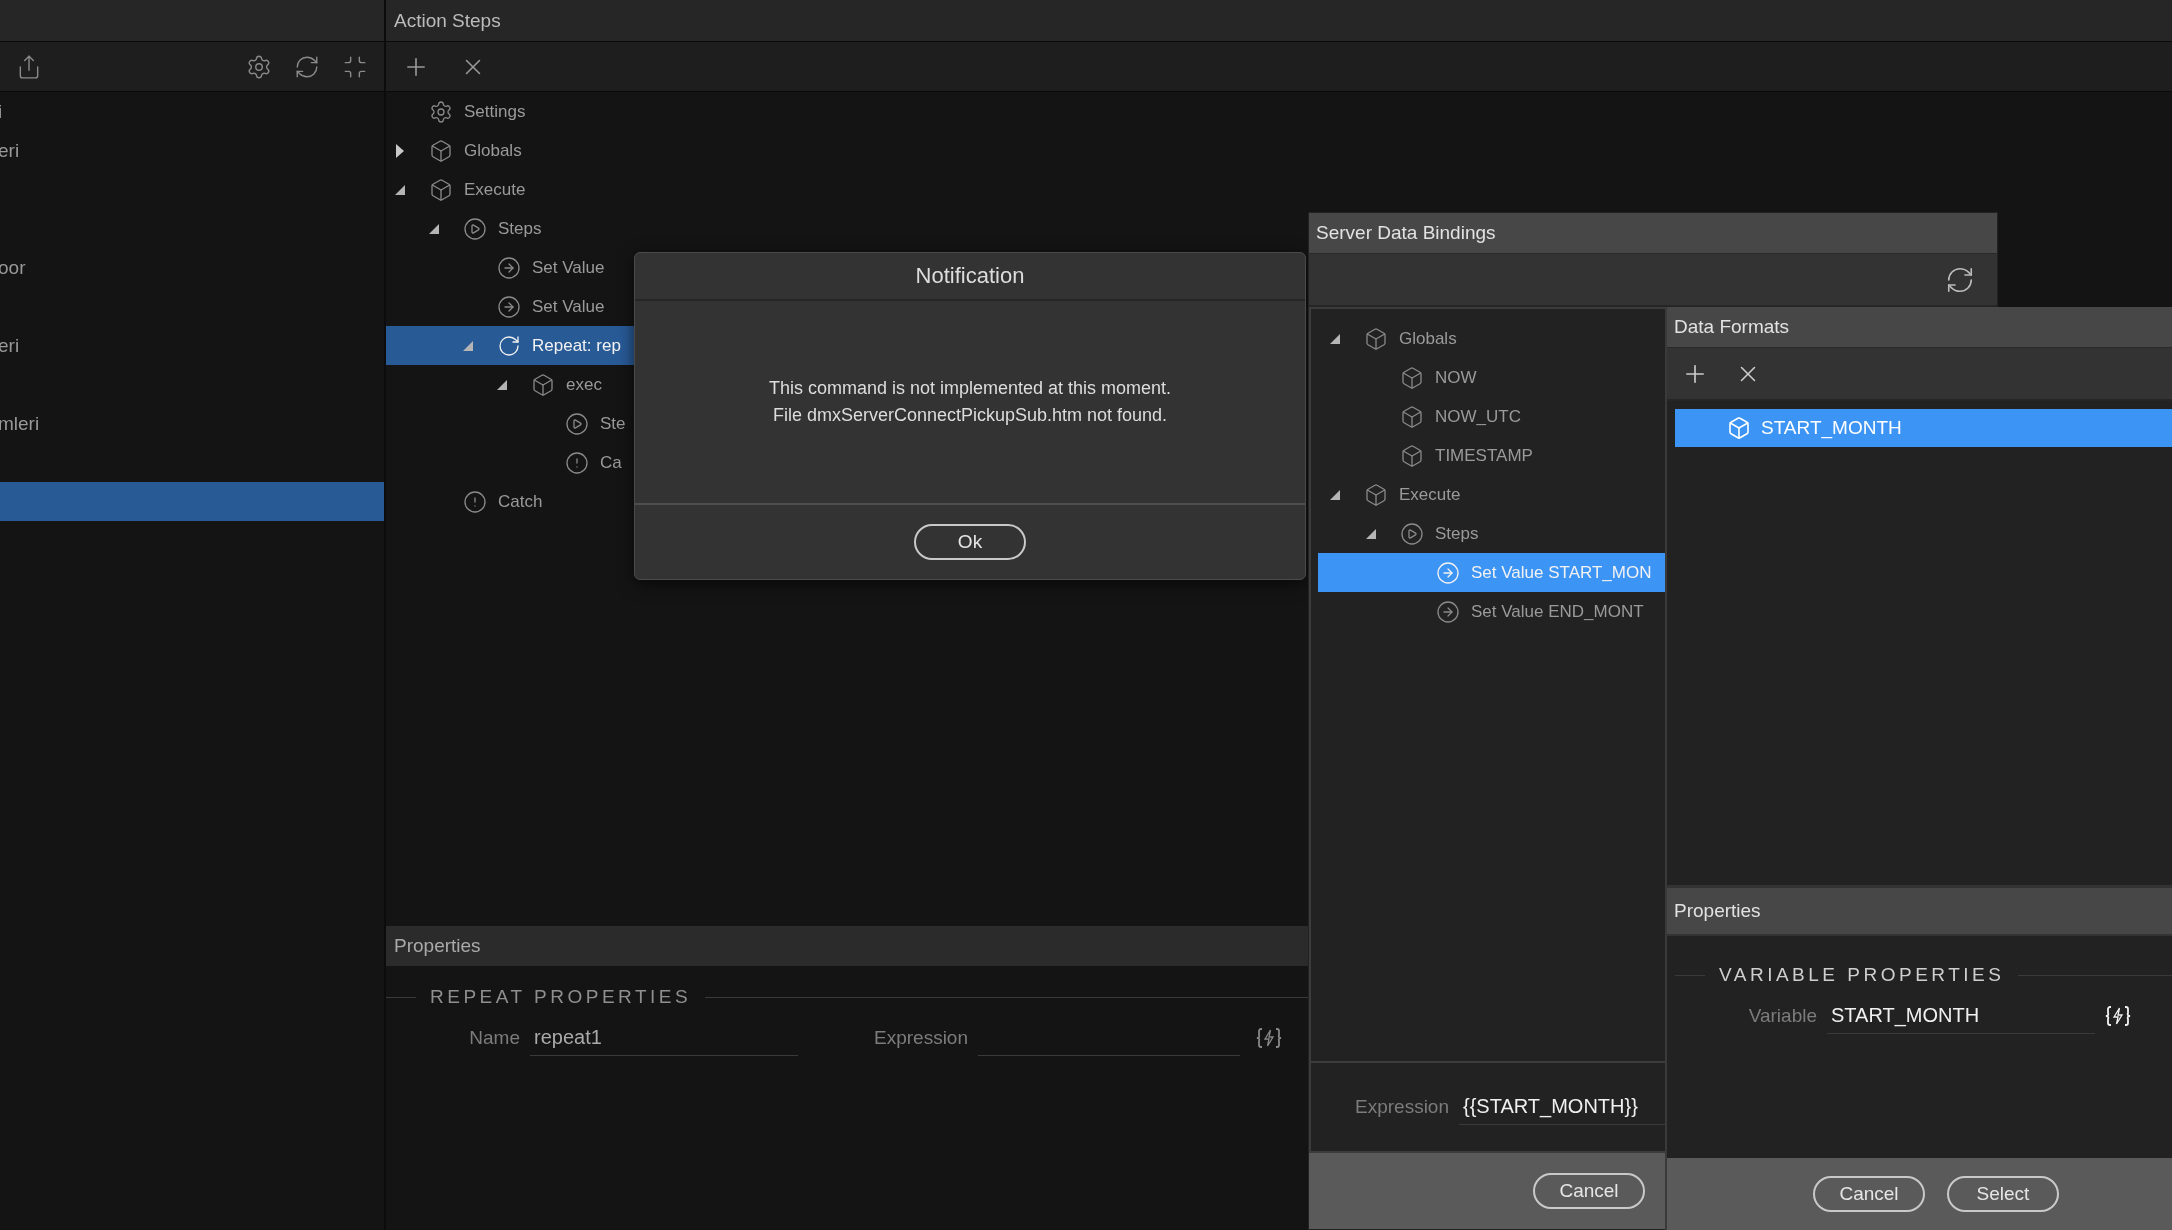 This screenshot has height=1230, width=2172. I want to click on section-title: VARIABLE PROPERTIES, so click(1862, 975).